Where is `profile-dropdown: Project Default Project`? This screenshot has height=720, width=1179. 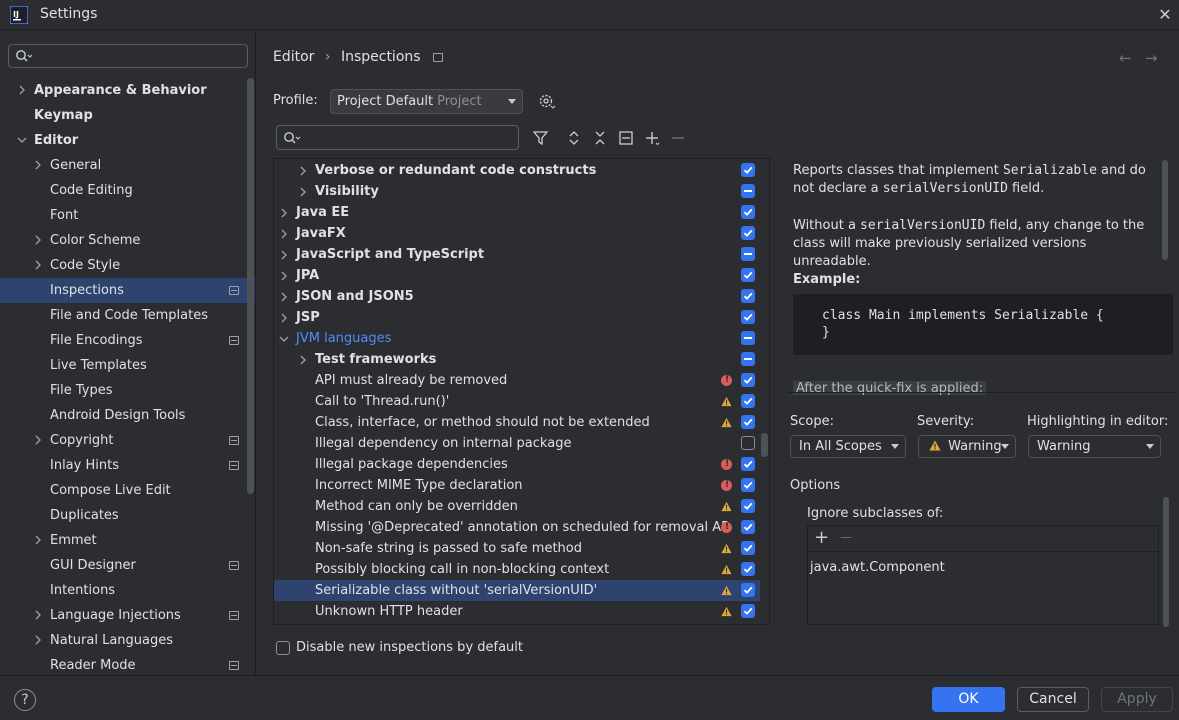 profile-dropdown: Project Default Project is located at coordinates (426, 101).